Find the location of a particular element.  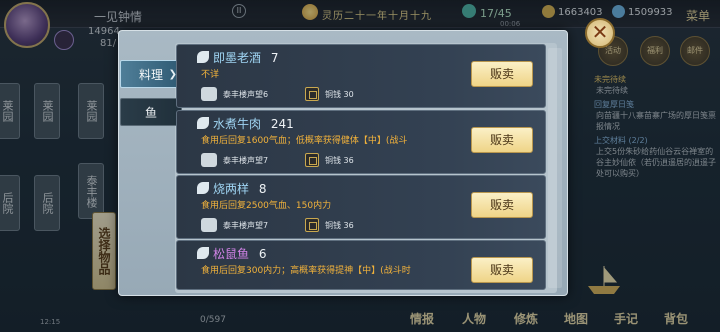

item-name: 水煮牛肉 241 is located at coordinates (253, 124).